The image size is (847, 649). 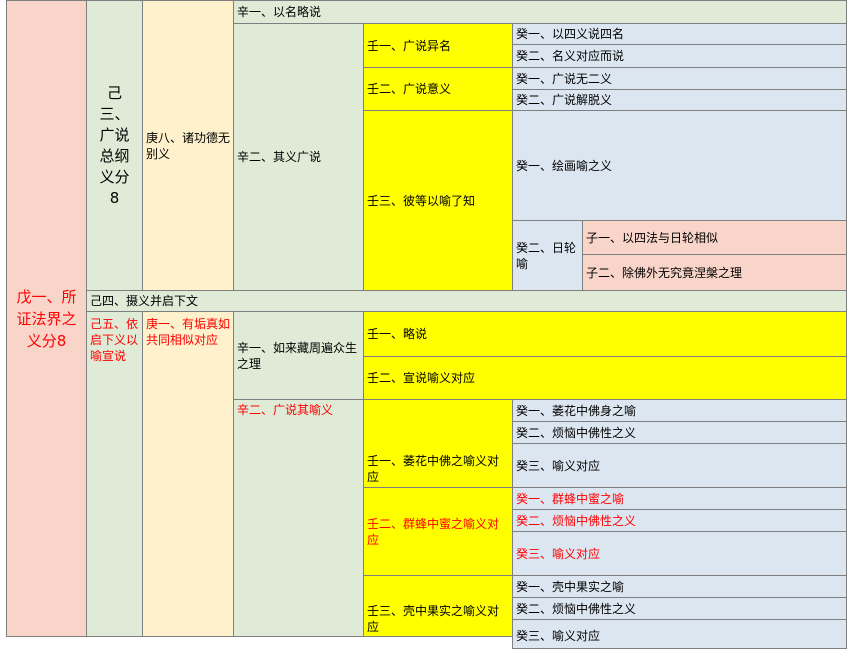 What do you see at coordinates (679, 432) in the screenshot?
I see `gui-lotus-2-cell: 癸二、烦恼中佛性之义` at bounding box center [679, 432].